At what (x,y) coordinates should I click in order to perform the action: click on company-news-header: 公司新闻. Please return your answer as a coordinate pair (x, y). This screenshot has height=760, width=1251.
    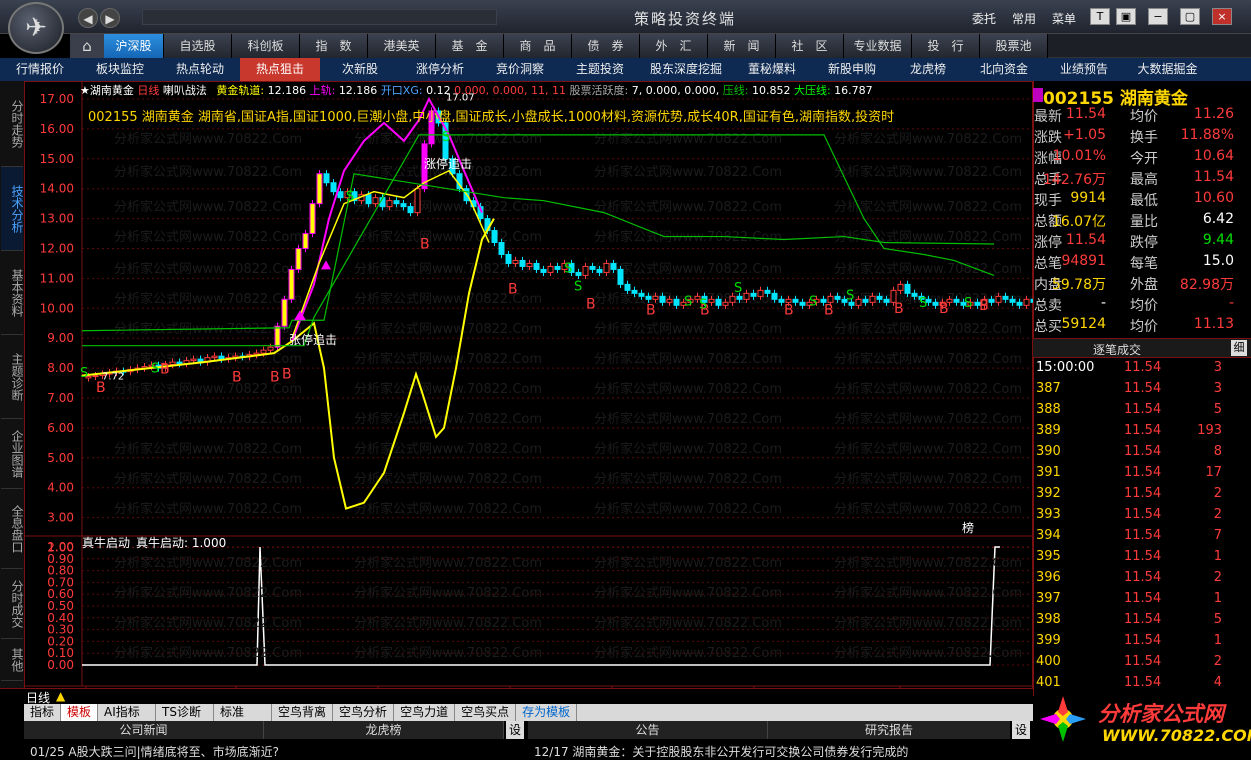
    Looking at the image, I should click on (144, 730).